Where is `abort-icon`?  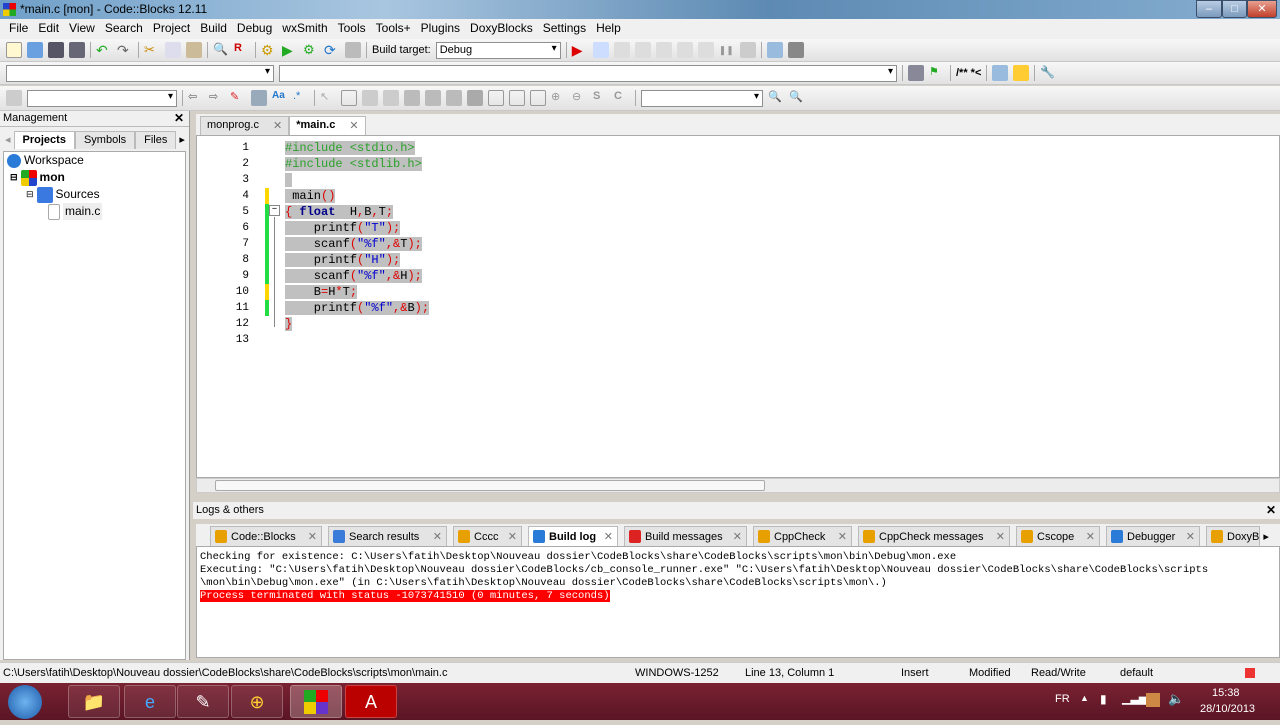
abort-icon is located at coordinates (353, 50).